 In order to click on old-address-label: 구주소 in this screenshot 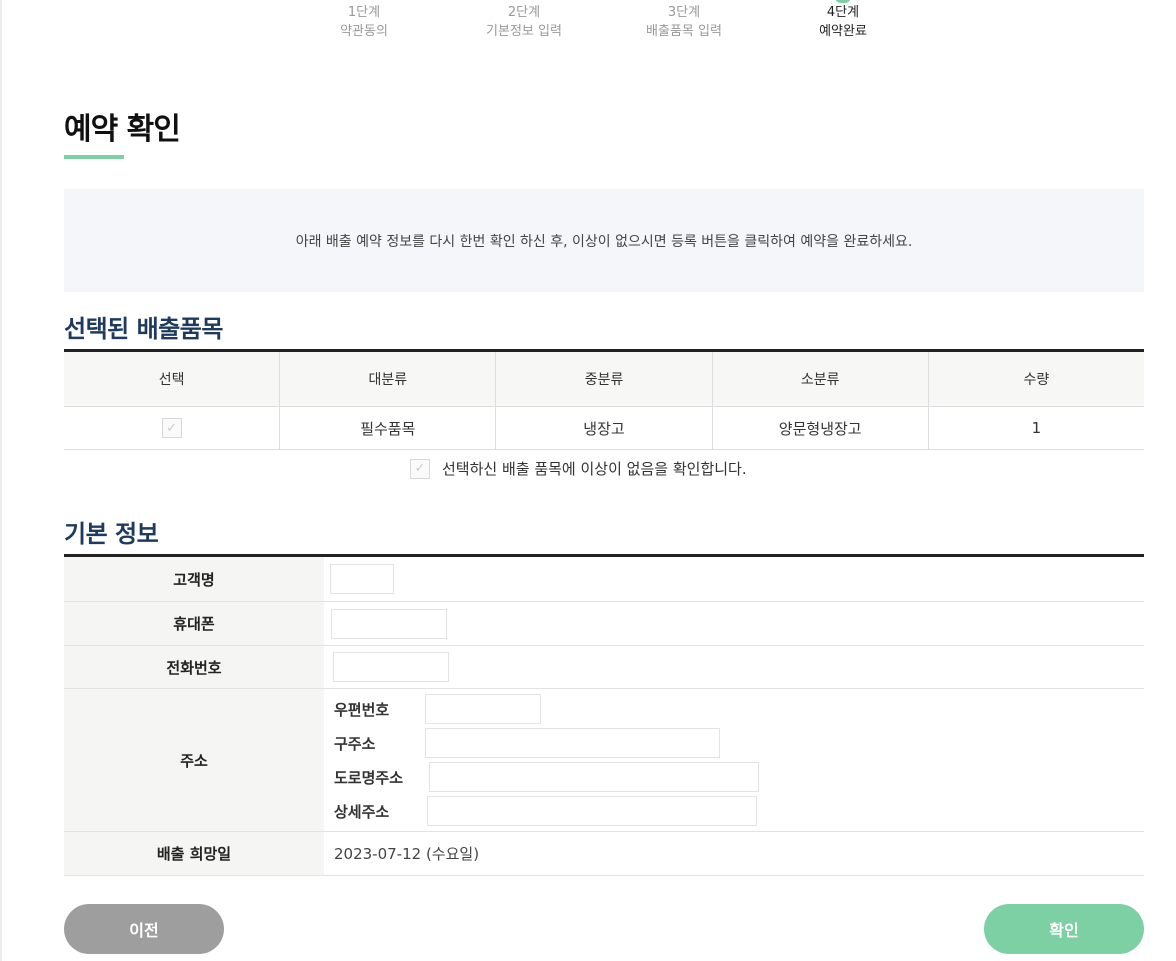, I will do `click(355, 743)`.